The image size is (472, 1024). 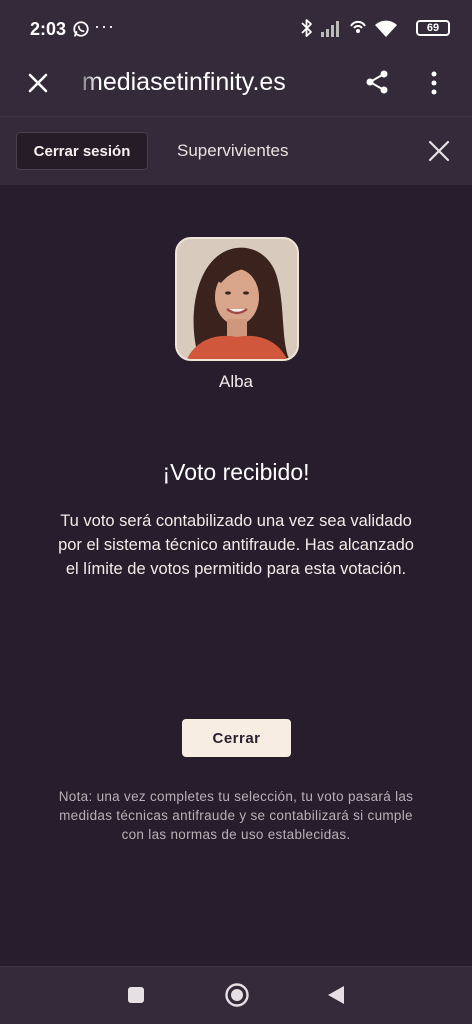 I want to click on system-nav-bar, so click(x=236, y=995).